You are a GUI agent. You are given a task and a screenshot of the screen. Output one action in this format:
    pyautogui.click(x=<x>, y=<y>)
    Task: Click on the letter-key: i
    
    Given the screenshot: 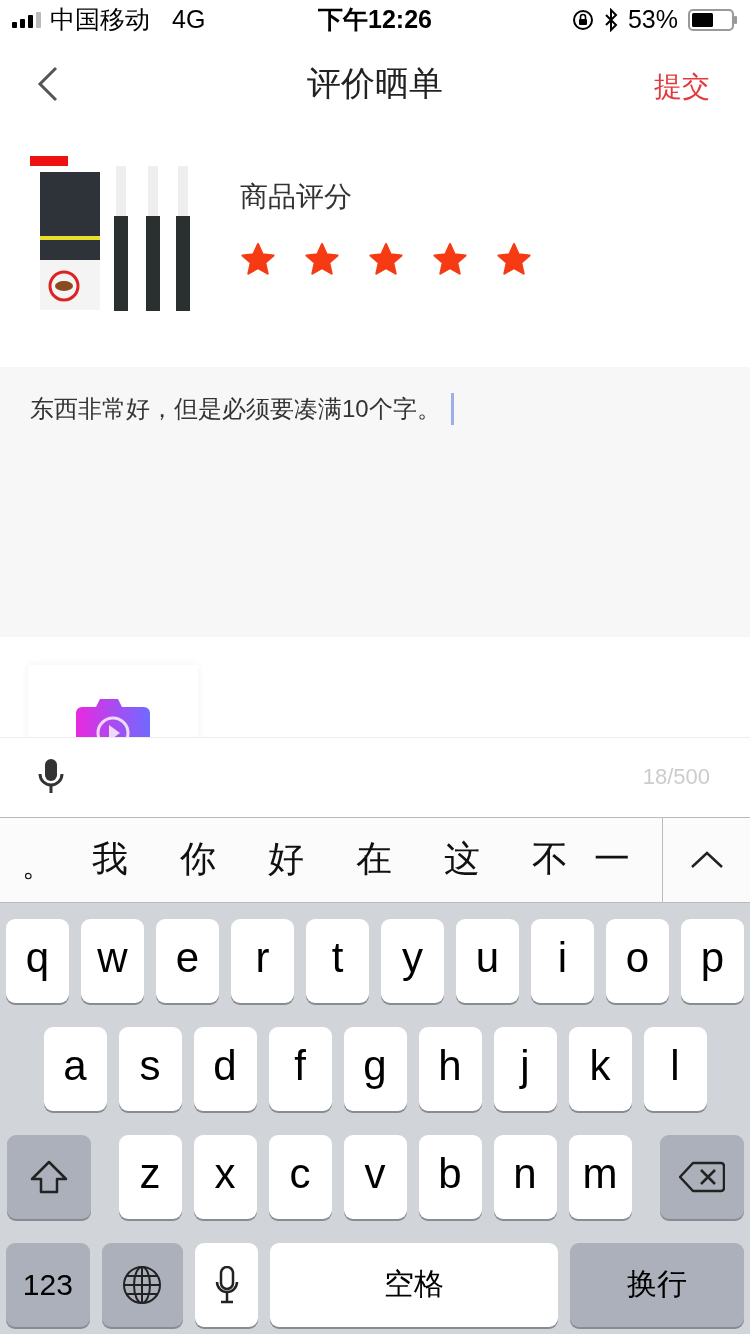 What is the action you would take?
    pyautogui.click(x=562, y=960)
    